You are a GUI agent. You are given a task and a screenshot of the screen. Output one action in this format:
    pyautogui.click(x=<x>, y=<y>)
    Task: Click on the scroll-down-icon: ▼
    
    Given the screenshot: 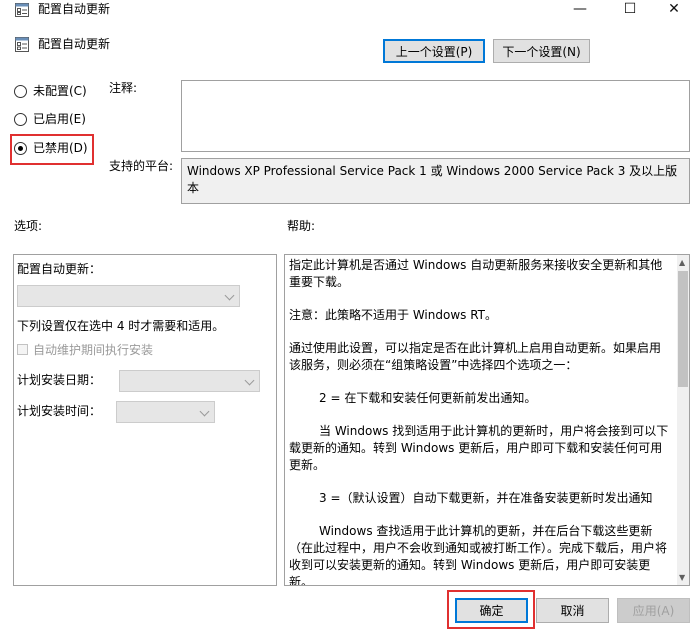 What is the action you would take?
    pyautogui.click(x=682, y=577)
    